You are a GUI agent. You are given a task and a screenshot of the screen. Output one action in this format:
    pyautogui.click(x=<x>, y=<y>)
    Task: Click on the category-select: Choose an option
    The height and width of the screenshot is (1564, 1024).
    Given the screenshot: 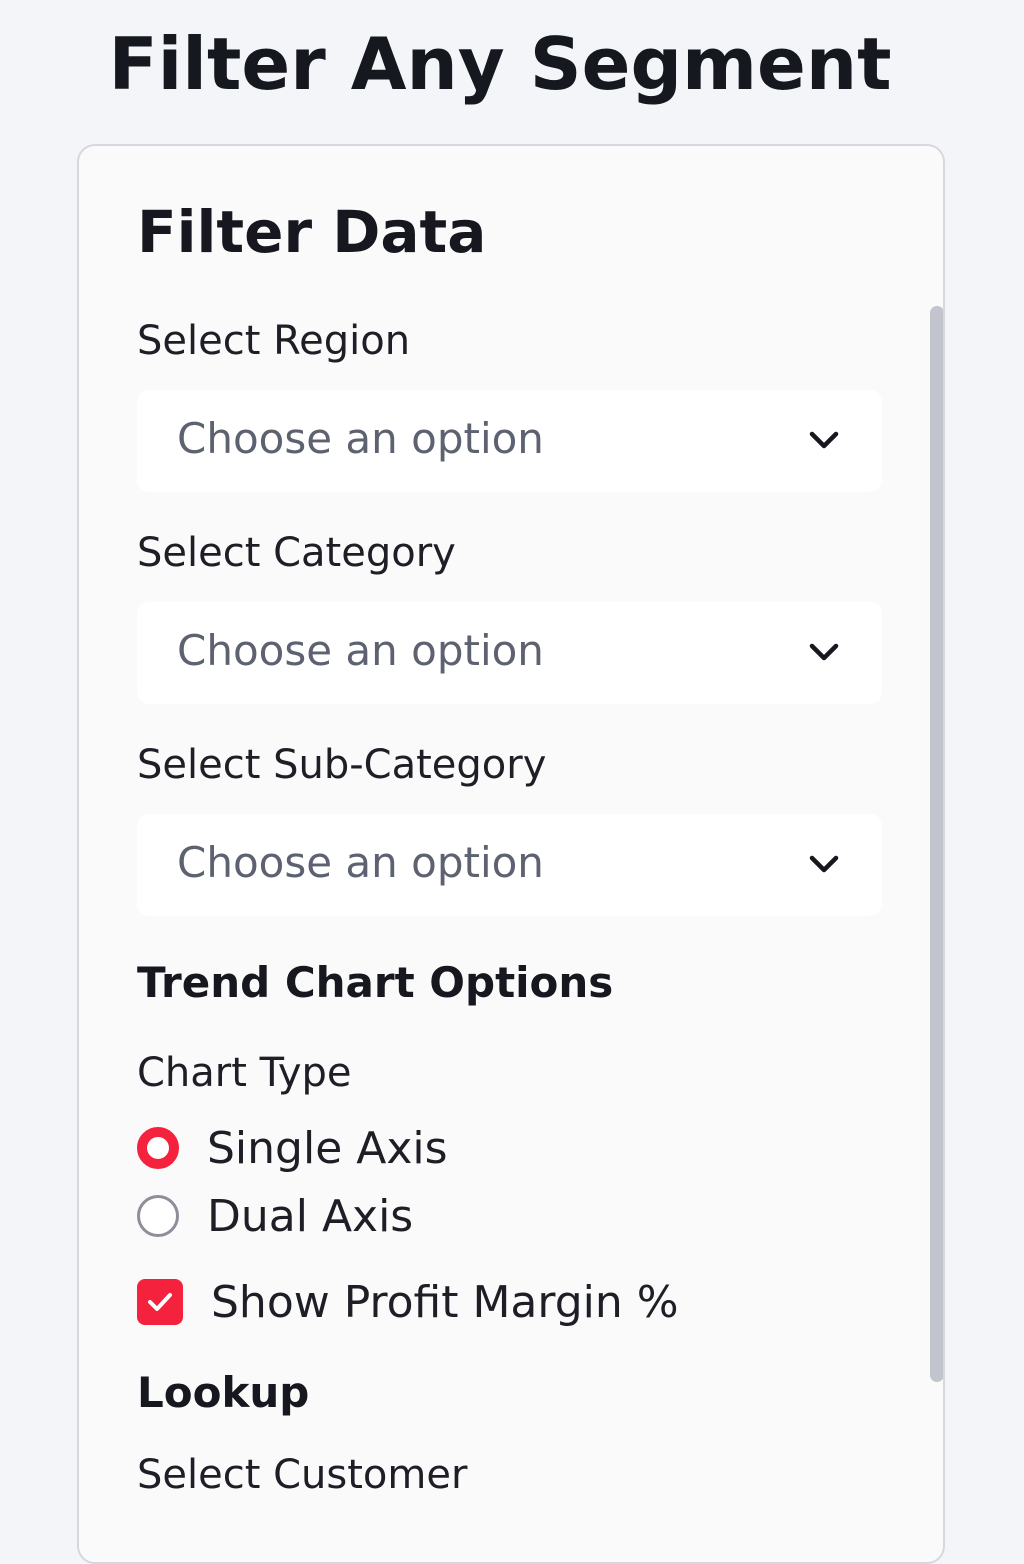 What is the action you would take?
    pyautogui.click(x=509, y=653)
    